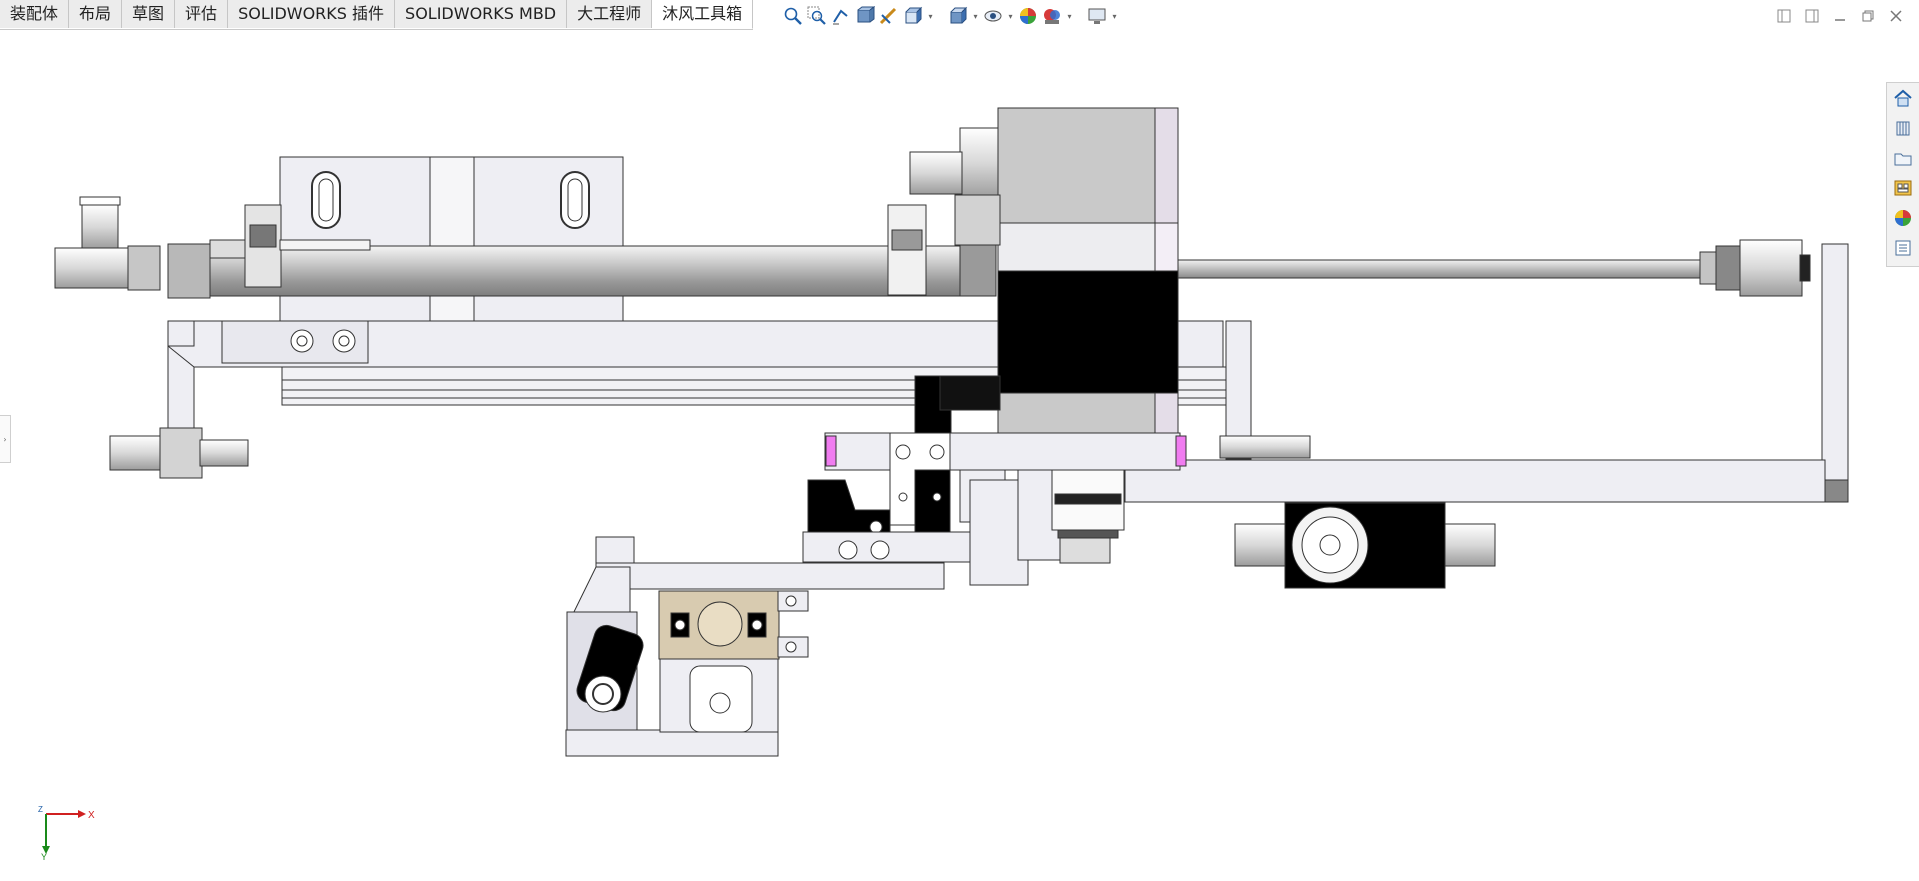 This screenshot has width=1919, height=881. I want to click on triad-y-label: Y, so click(44, 856).